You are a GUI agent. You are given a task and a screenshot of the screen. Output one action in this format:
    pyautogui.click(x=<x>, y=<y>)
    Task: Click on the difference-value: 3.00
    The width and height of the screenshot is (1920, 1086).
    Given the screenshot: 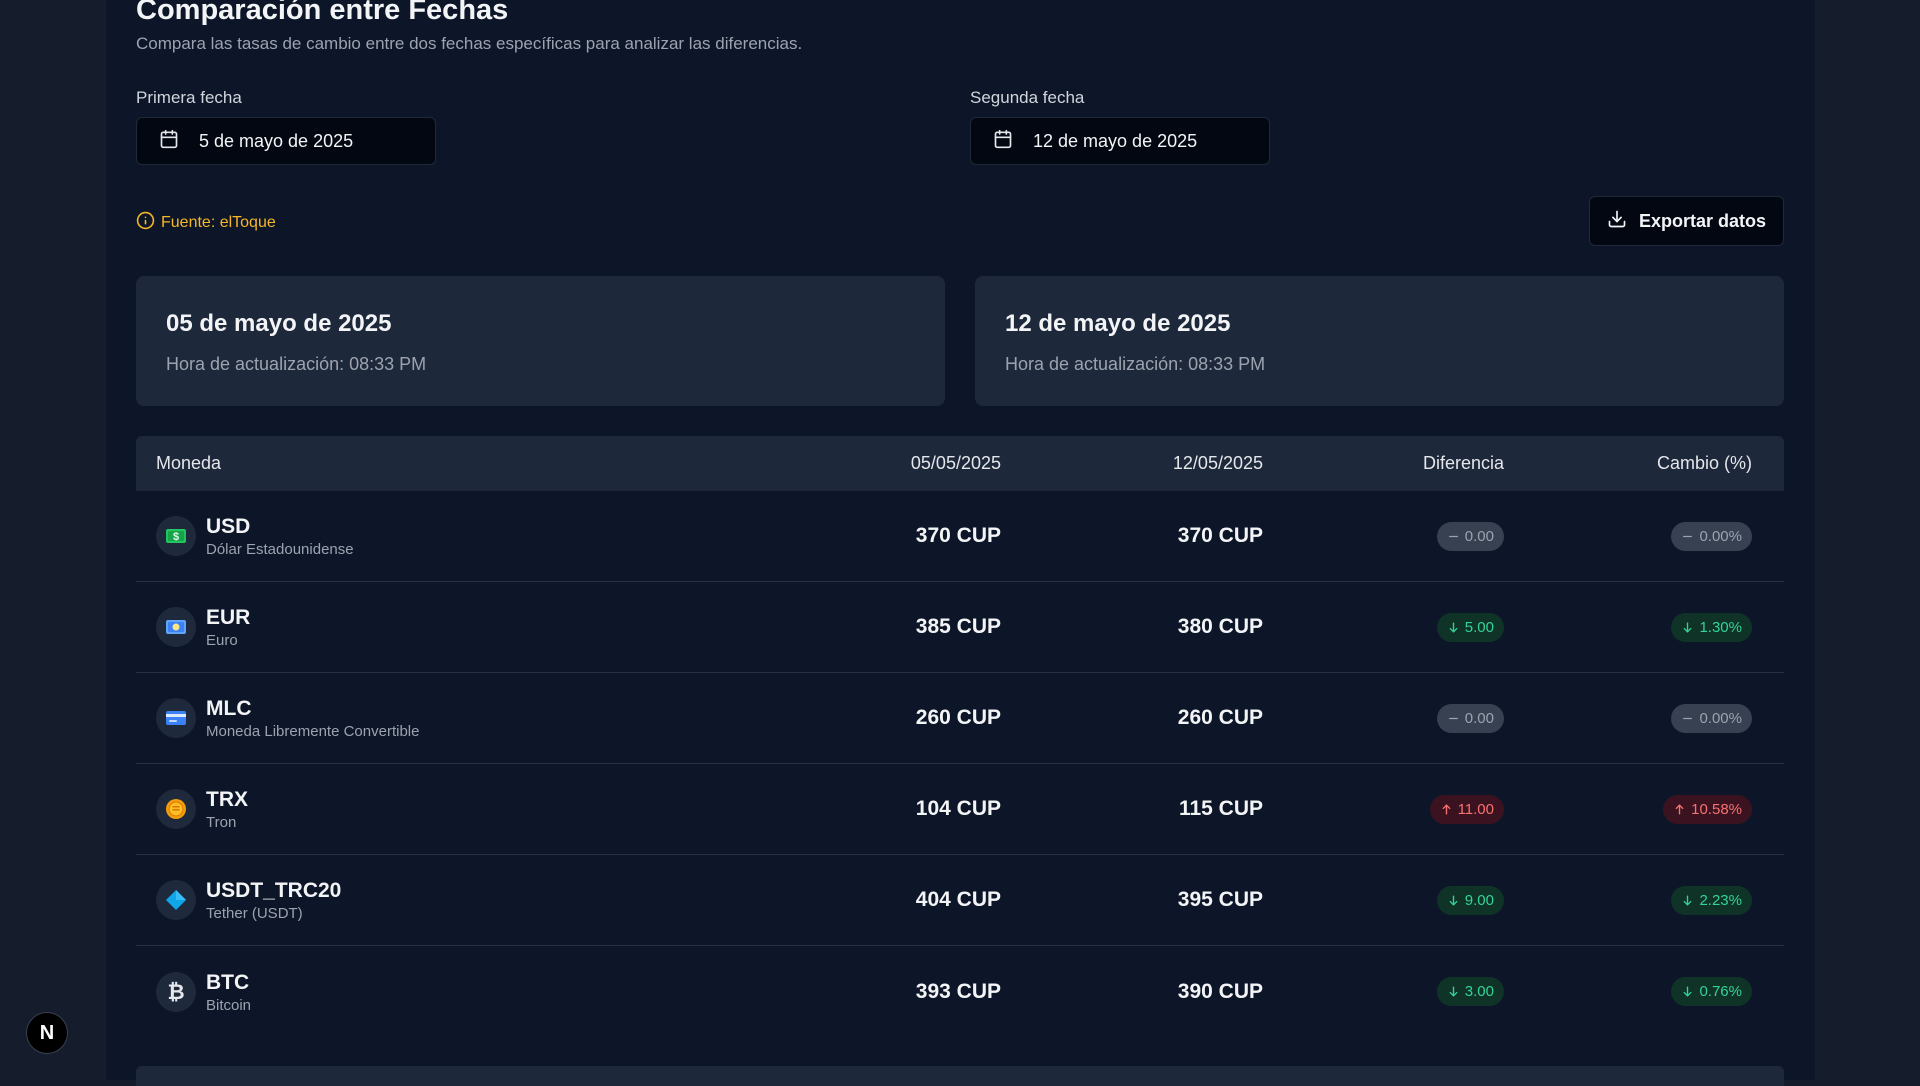 What is the action you would take?
    pyautogui.click(x=1479, y=991)
    